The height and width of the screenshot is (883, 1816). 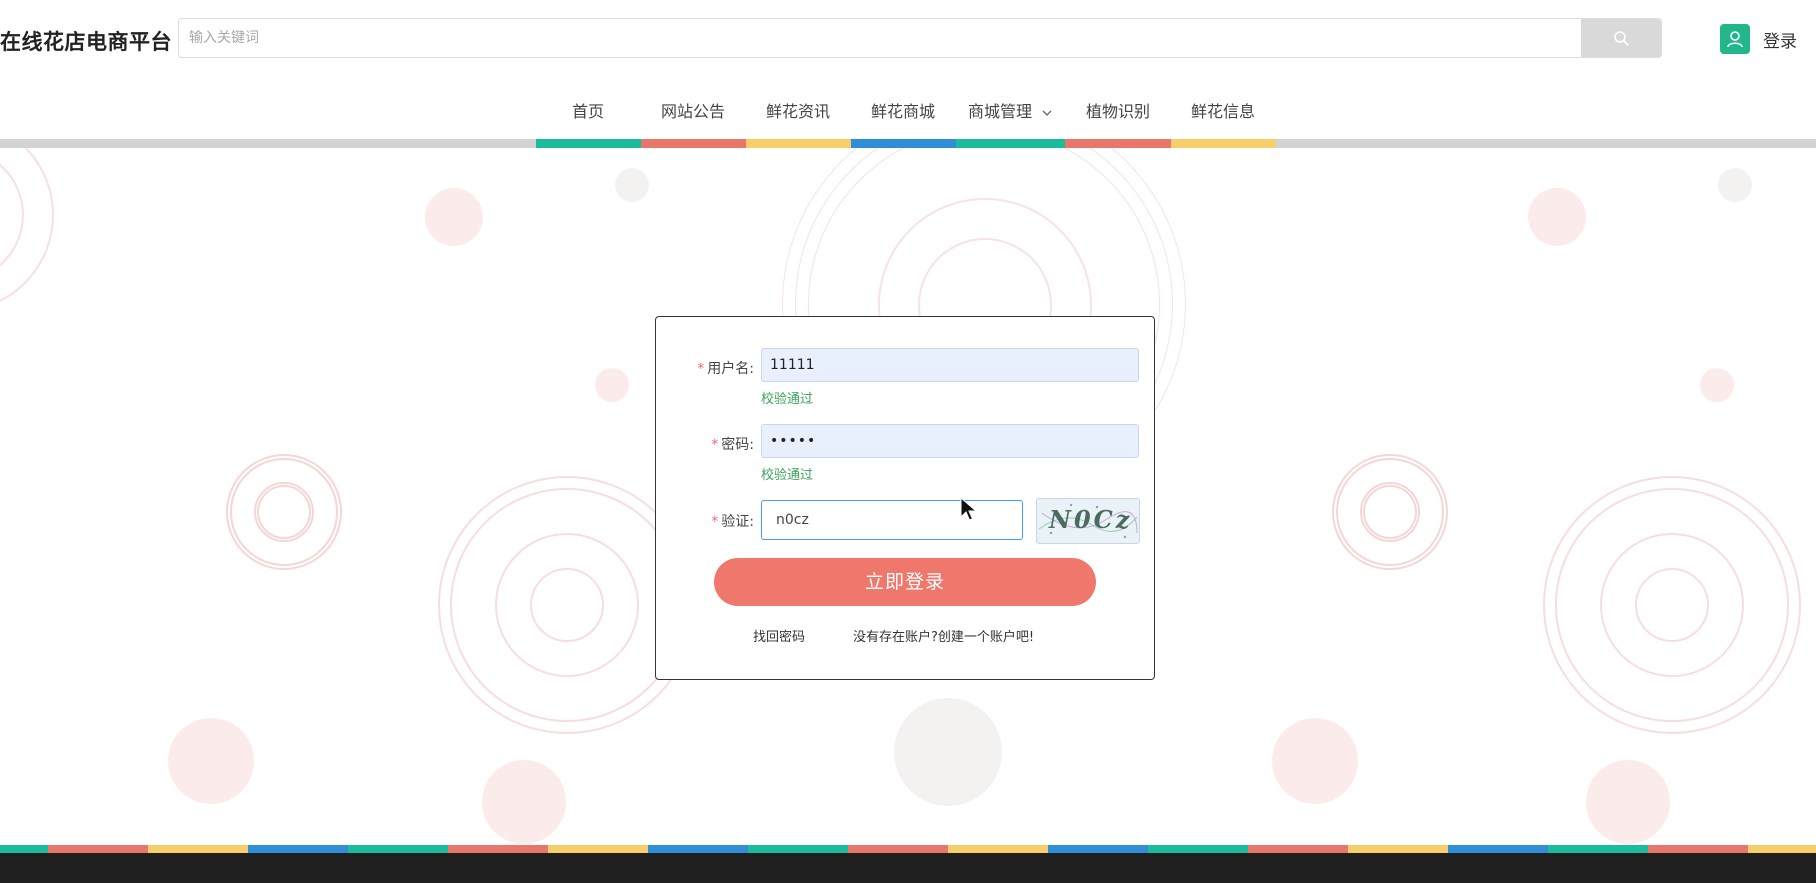 What do you see at coordinates (798, 143) in the screenshot?
I see `nav-underline-flower-news` at bounding box center [798, 143].